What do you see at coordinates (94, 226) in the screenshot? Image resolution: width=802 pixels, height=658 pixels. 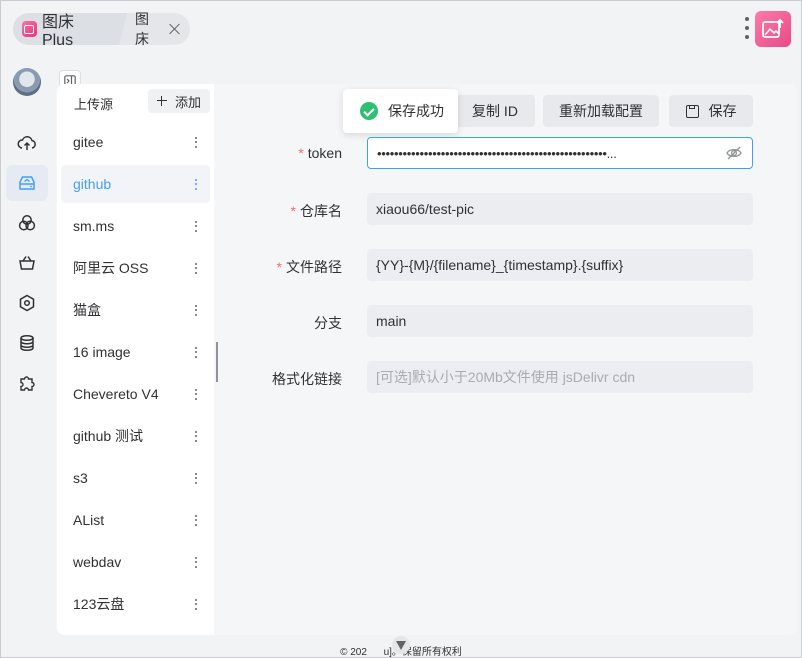 I see `list-item-label: sm.ms` at bounding box center [94, 226].